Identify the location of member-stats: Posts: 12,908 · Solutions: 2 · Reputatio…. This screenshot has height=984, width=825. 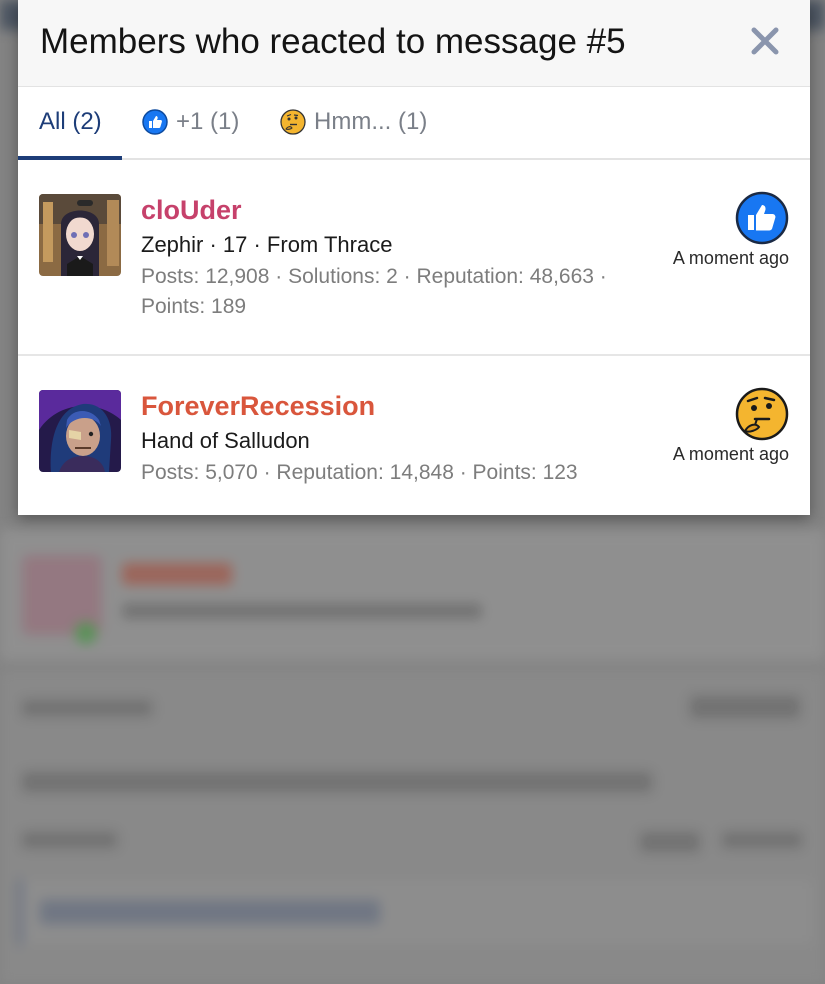
(374, 291).